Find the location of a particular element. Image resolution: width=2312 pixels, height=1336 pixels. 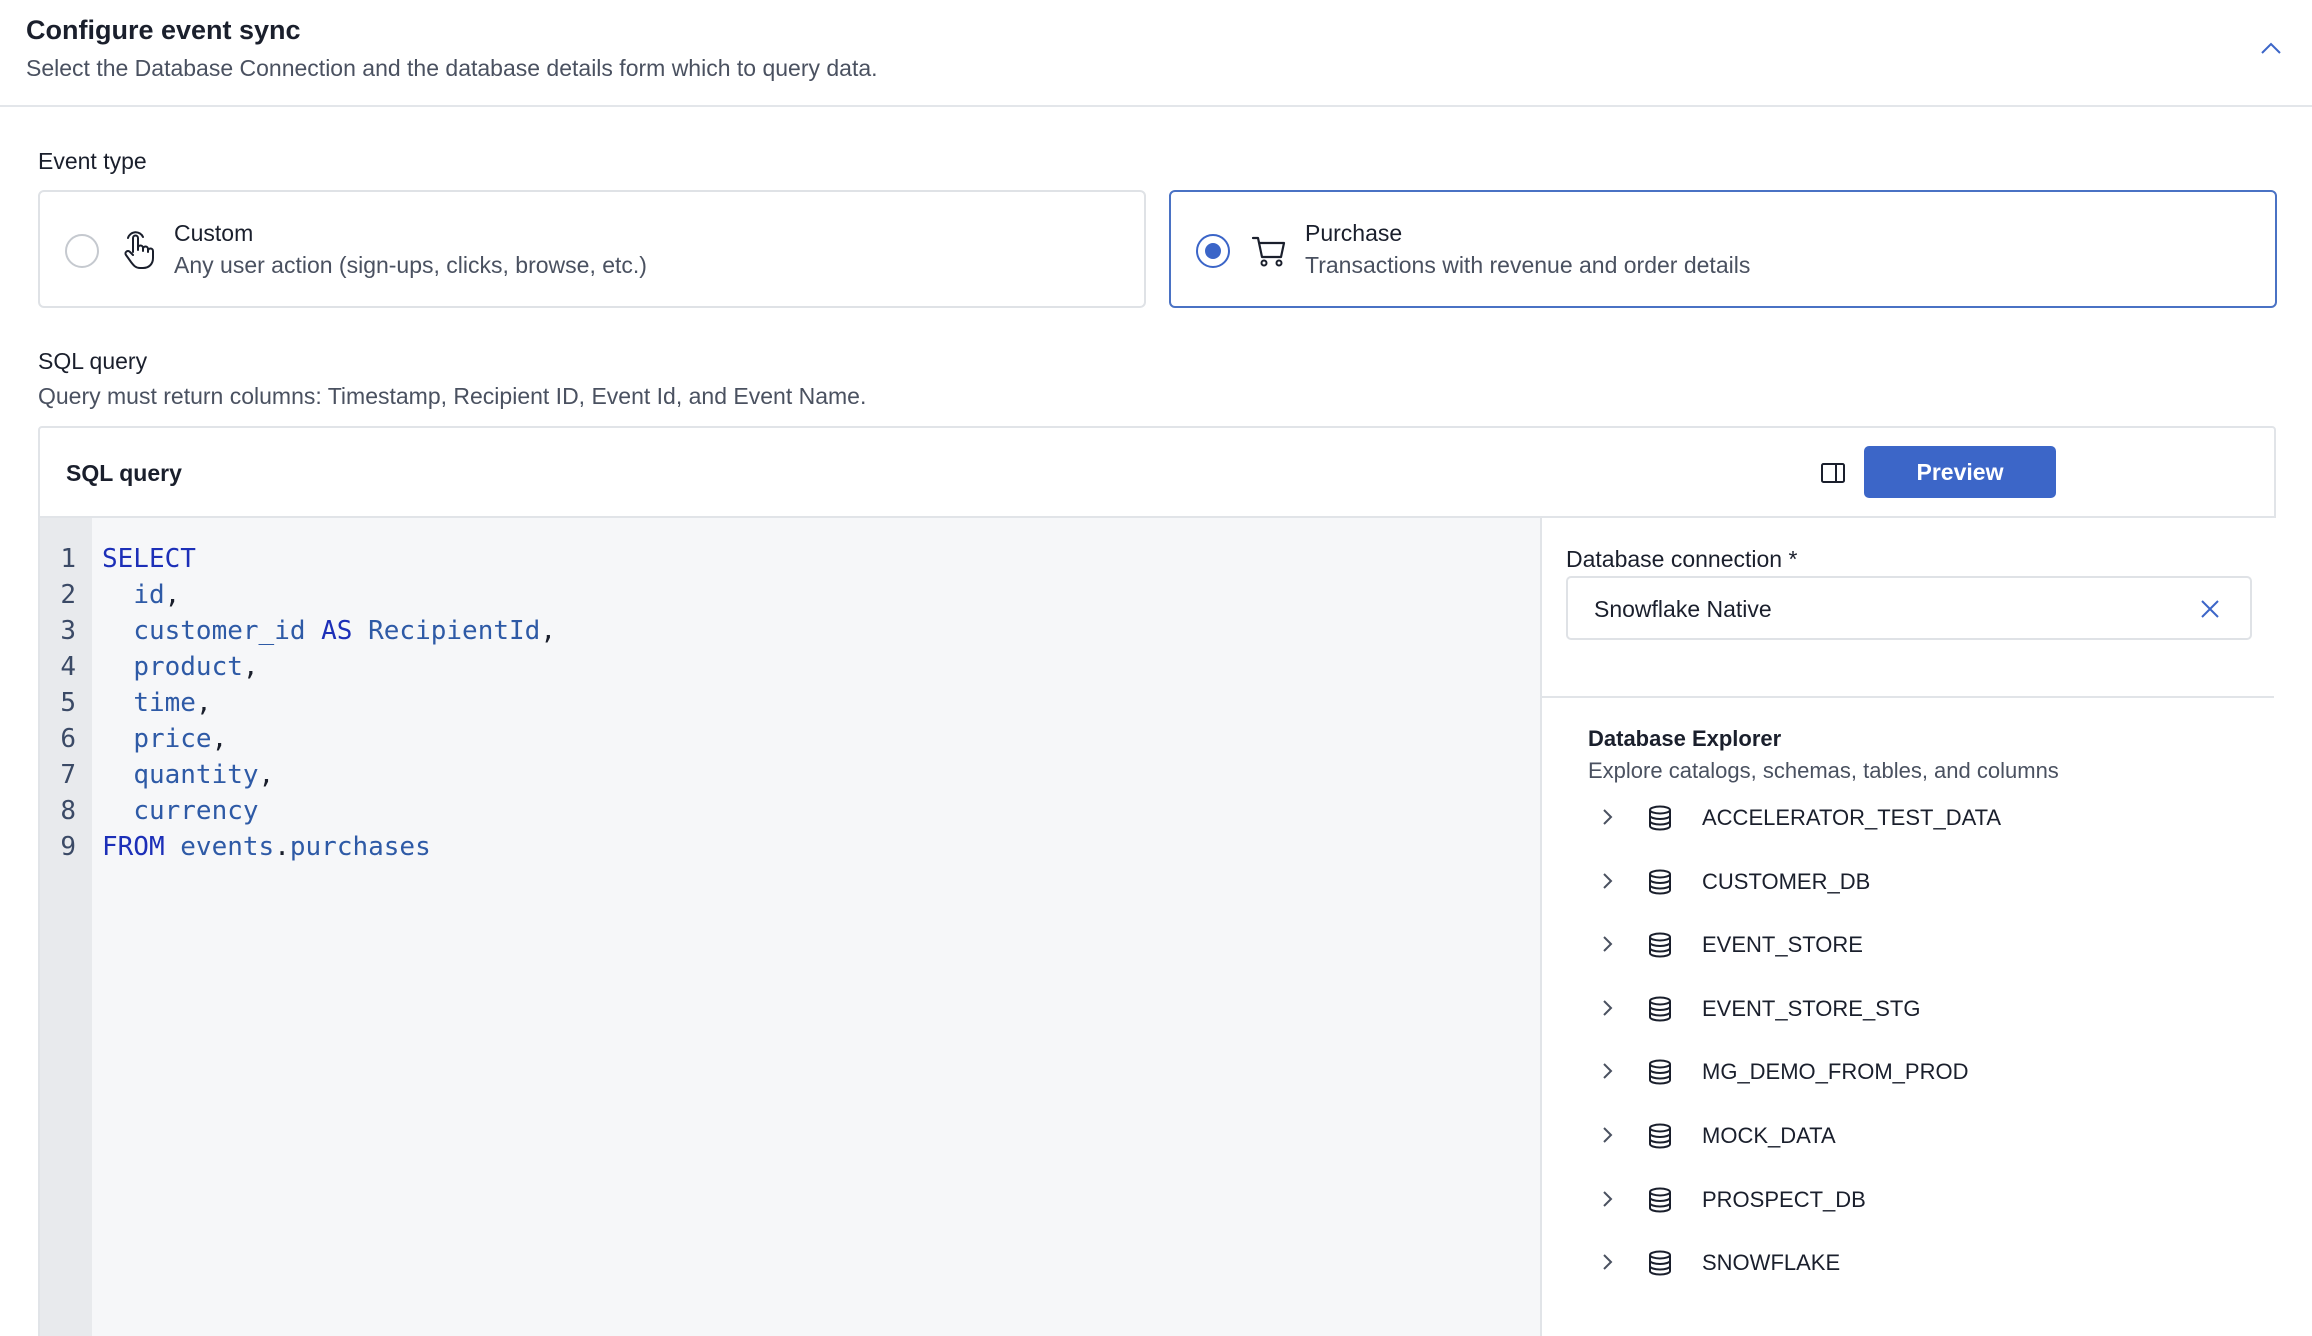

code-line: time, is located at coordinates (172, 703).